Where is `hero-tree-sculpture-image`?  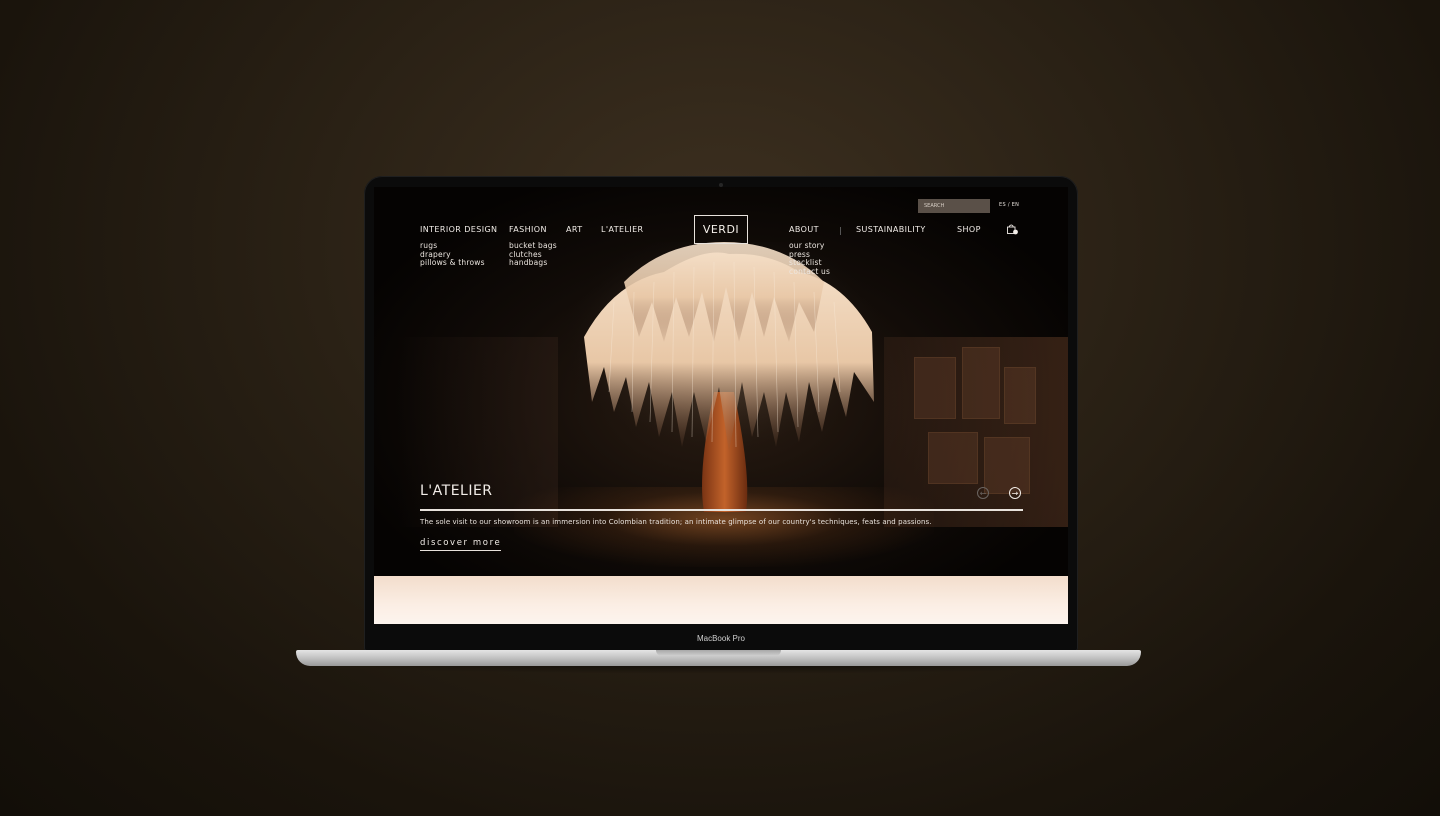
hero-tree-sculpture-image is located at coordinates (724, 377).